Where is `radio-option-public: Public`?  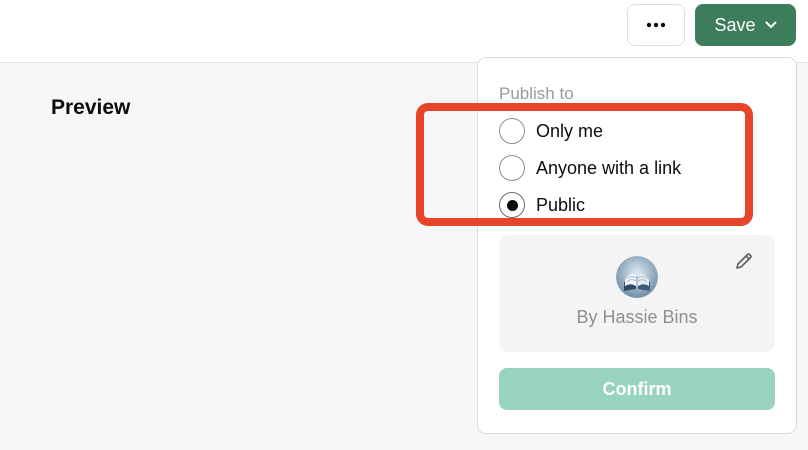
radio-option-public: Public is located at coordinates (542, 205).